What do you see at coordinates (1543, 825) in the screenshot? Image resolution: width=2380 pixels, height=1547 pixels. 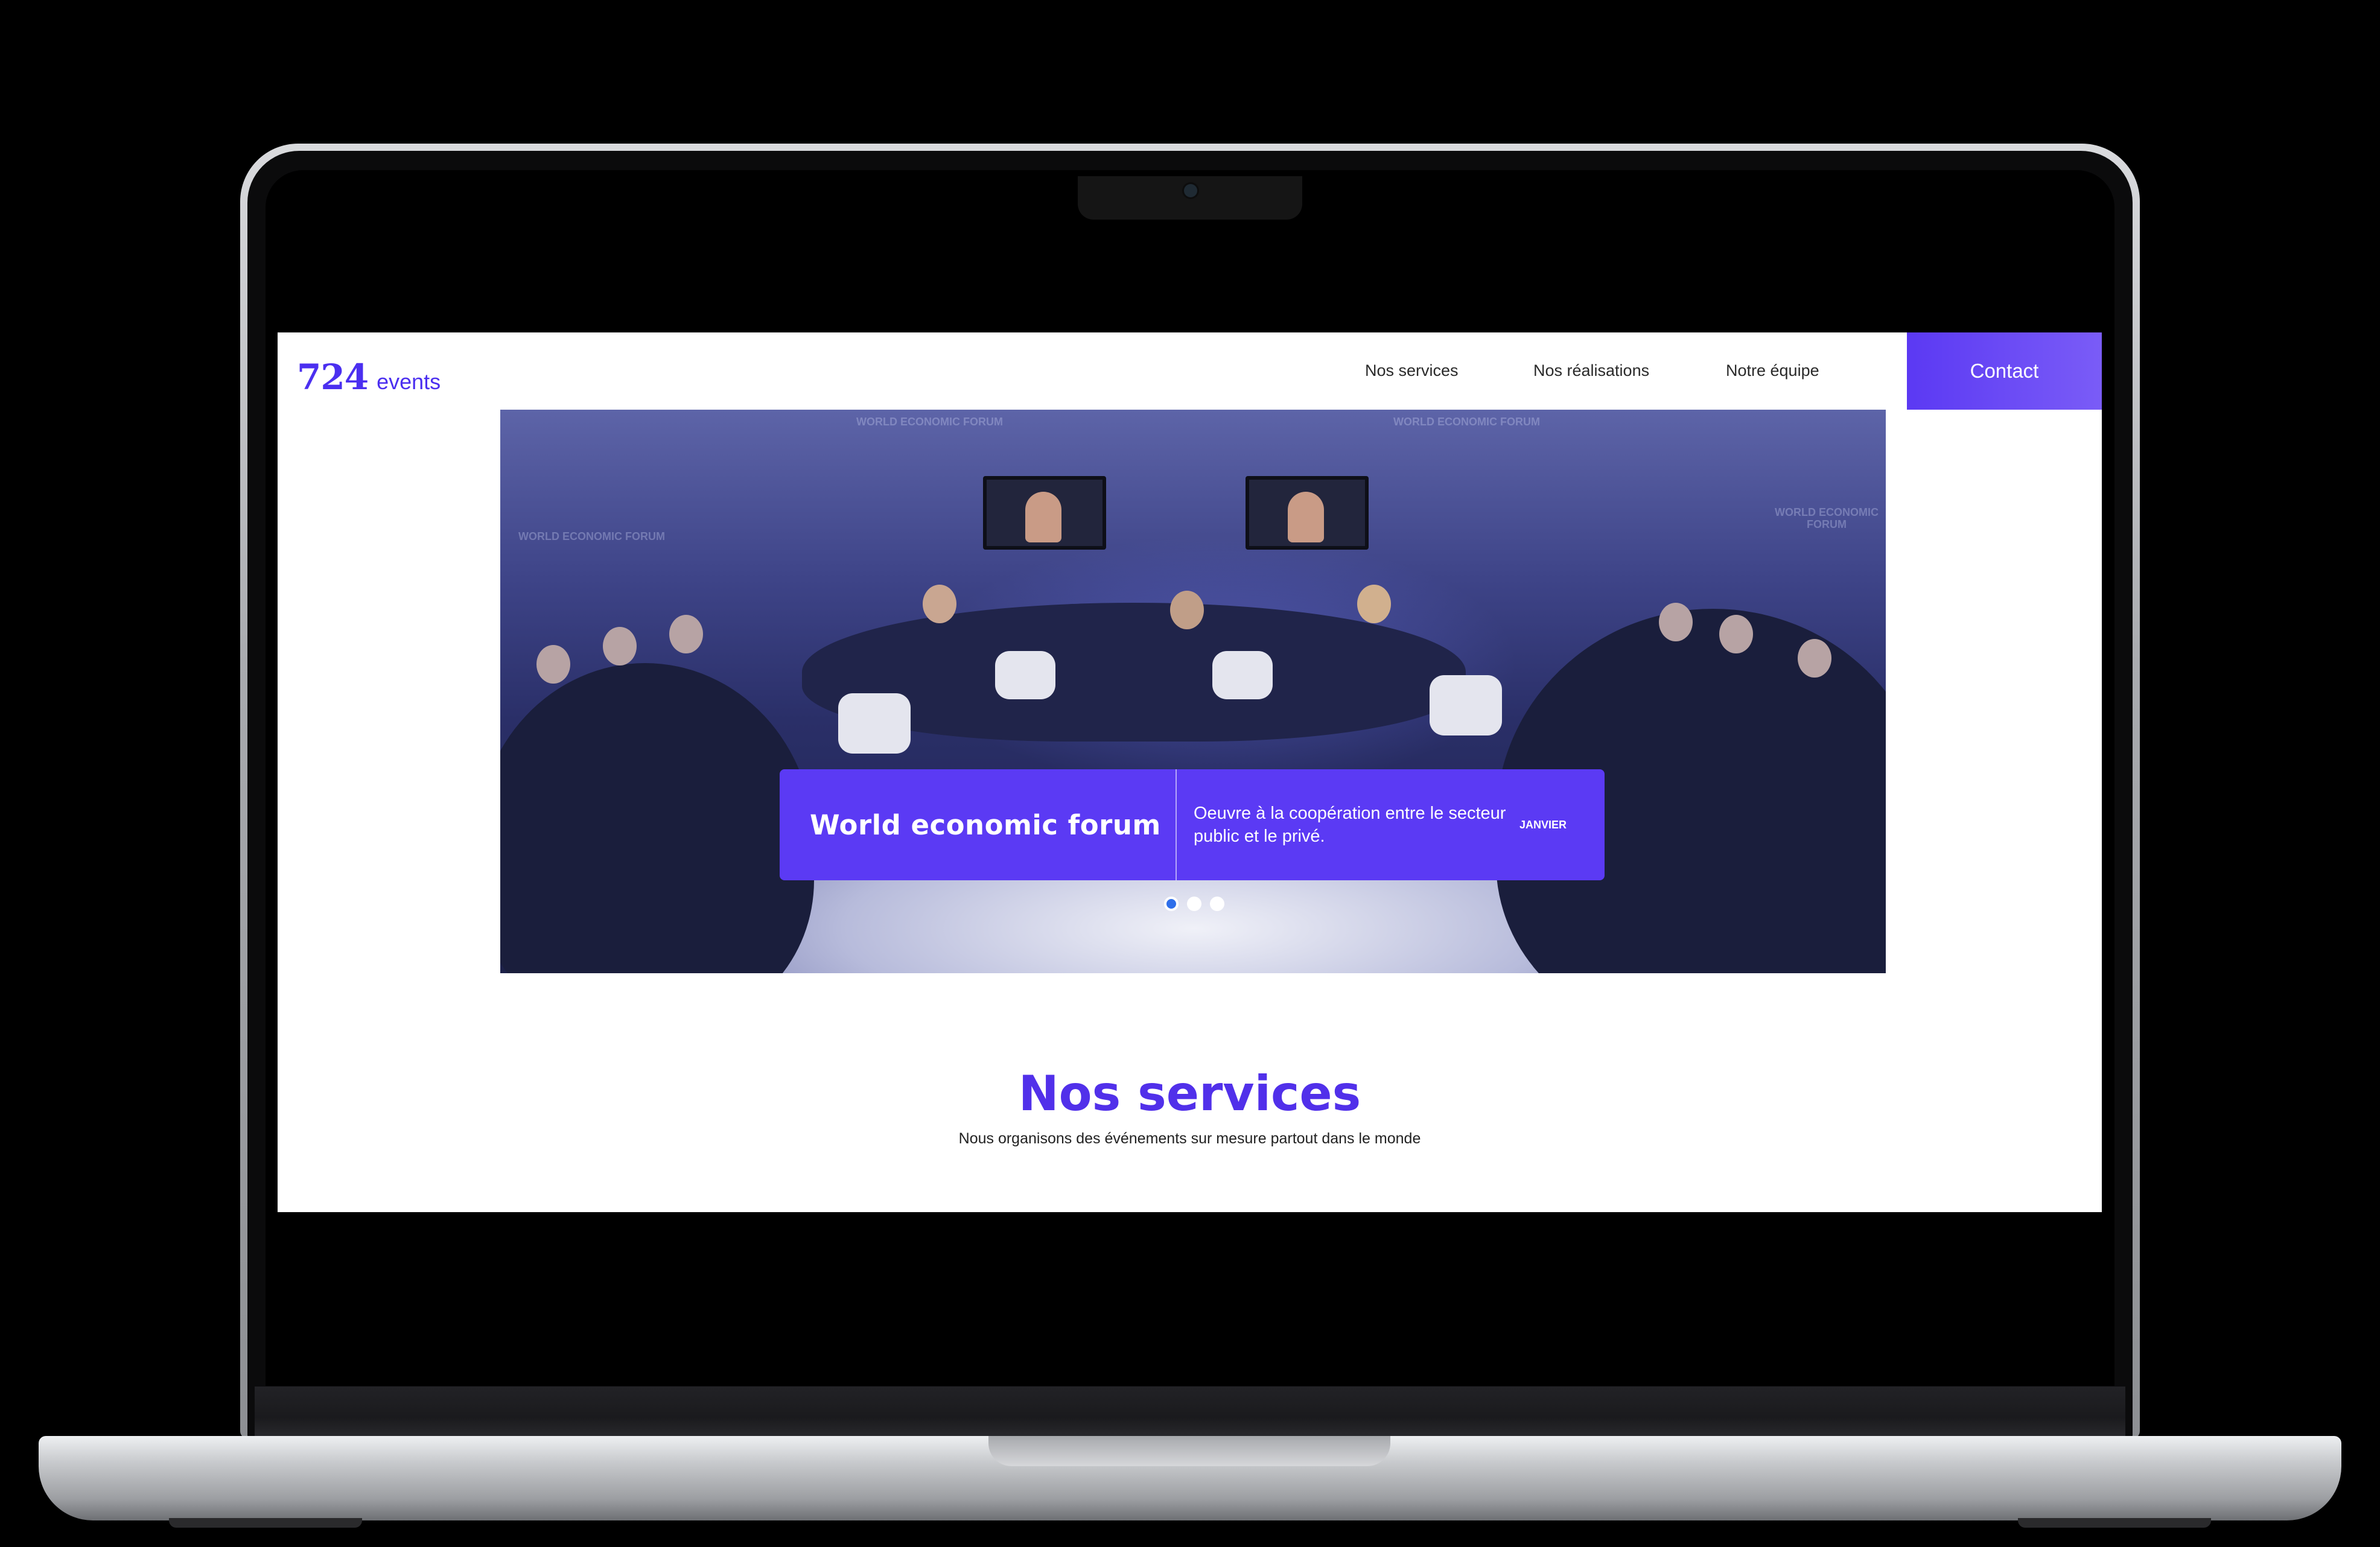 I see `event-month: JANVIER` at bounding box center [1543, 825].